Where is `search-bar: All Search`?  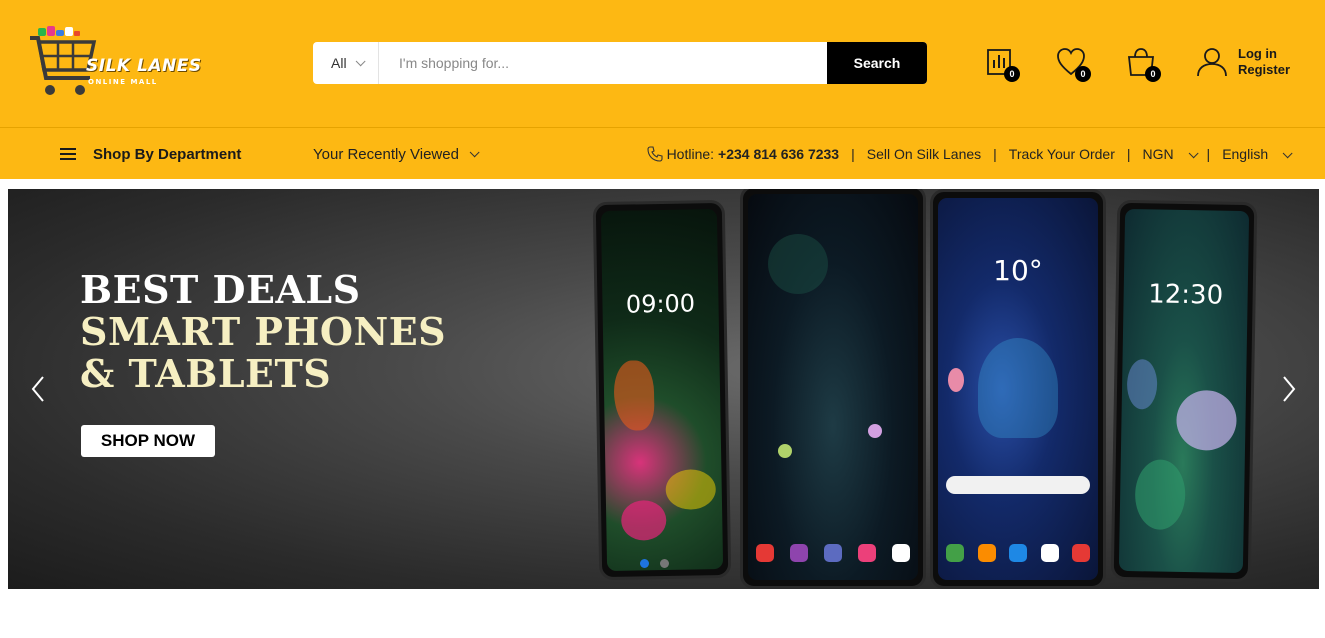 search-bar: All Search is located at coordinates (620, 63).